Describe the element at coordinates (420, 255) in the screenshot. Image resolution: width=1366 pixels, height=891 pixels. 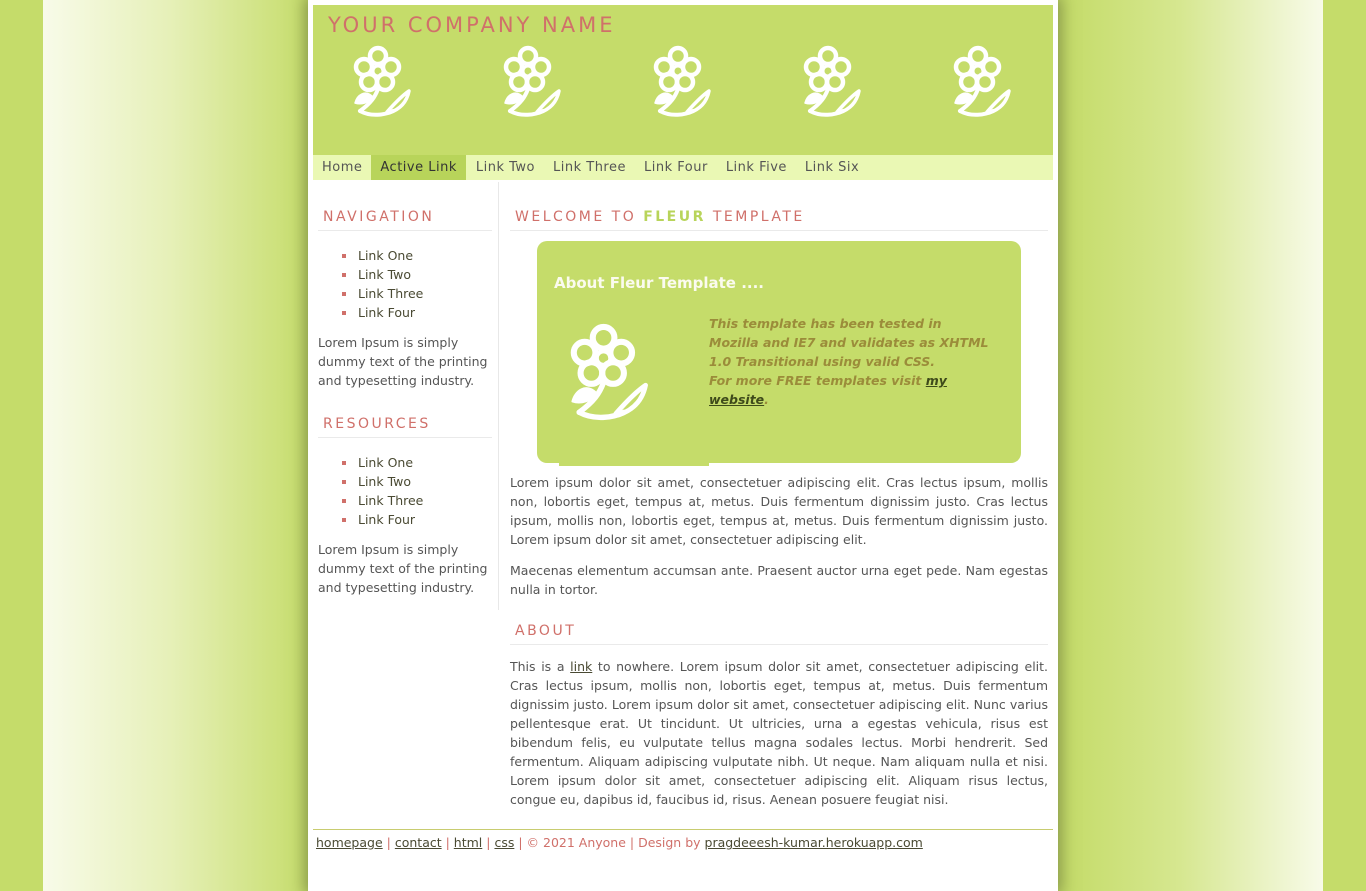
I see `sidebar-nav-link-one: Link One` at that location.